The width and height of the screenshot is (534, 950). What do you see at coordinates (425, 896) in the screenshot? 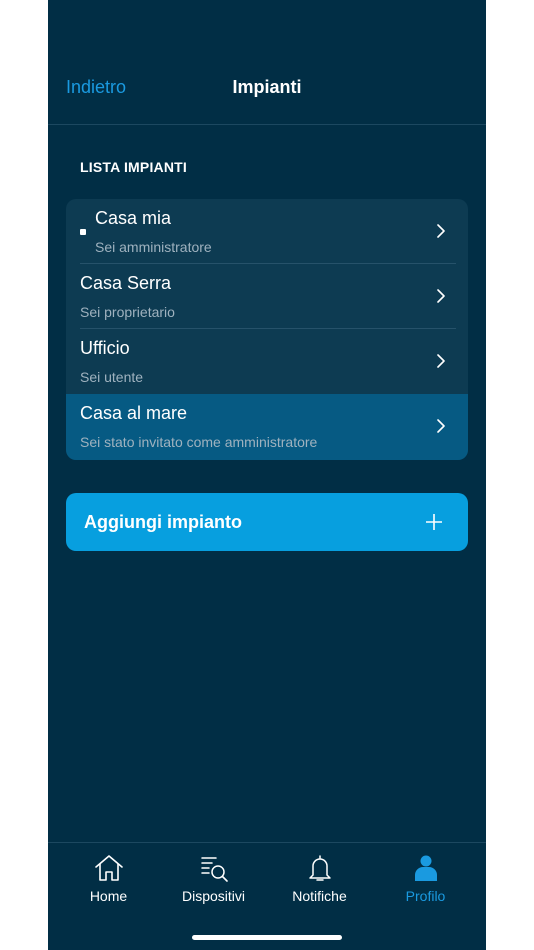
I see `tab-label: Profilo` at bounding box center [425, 896].